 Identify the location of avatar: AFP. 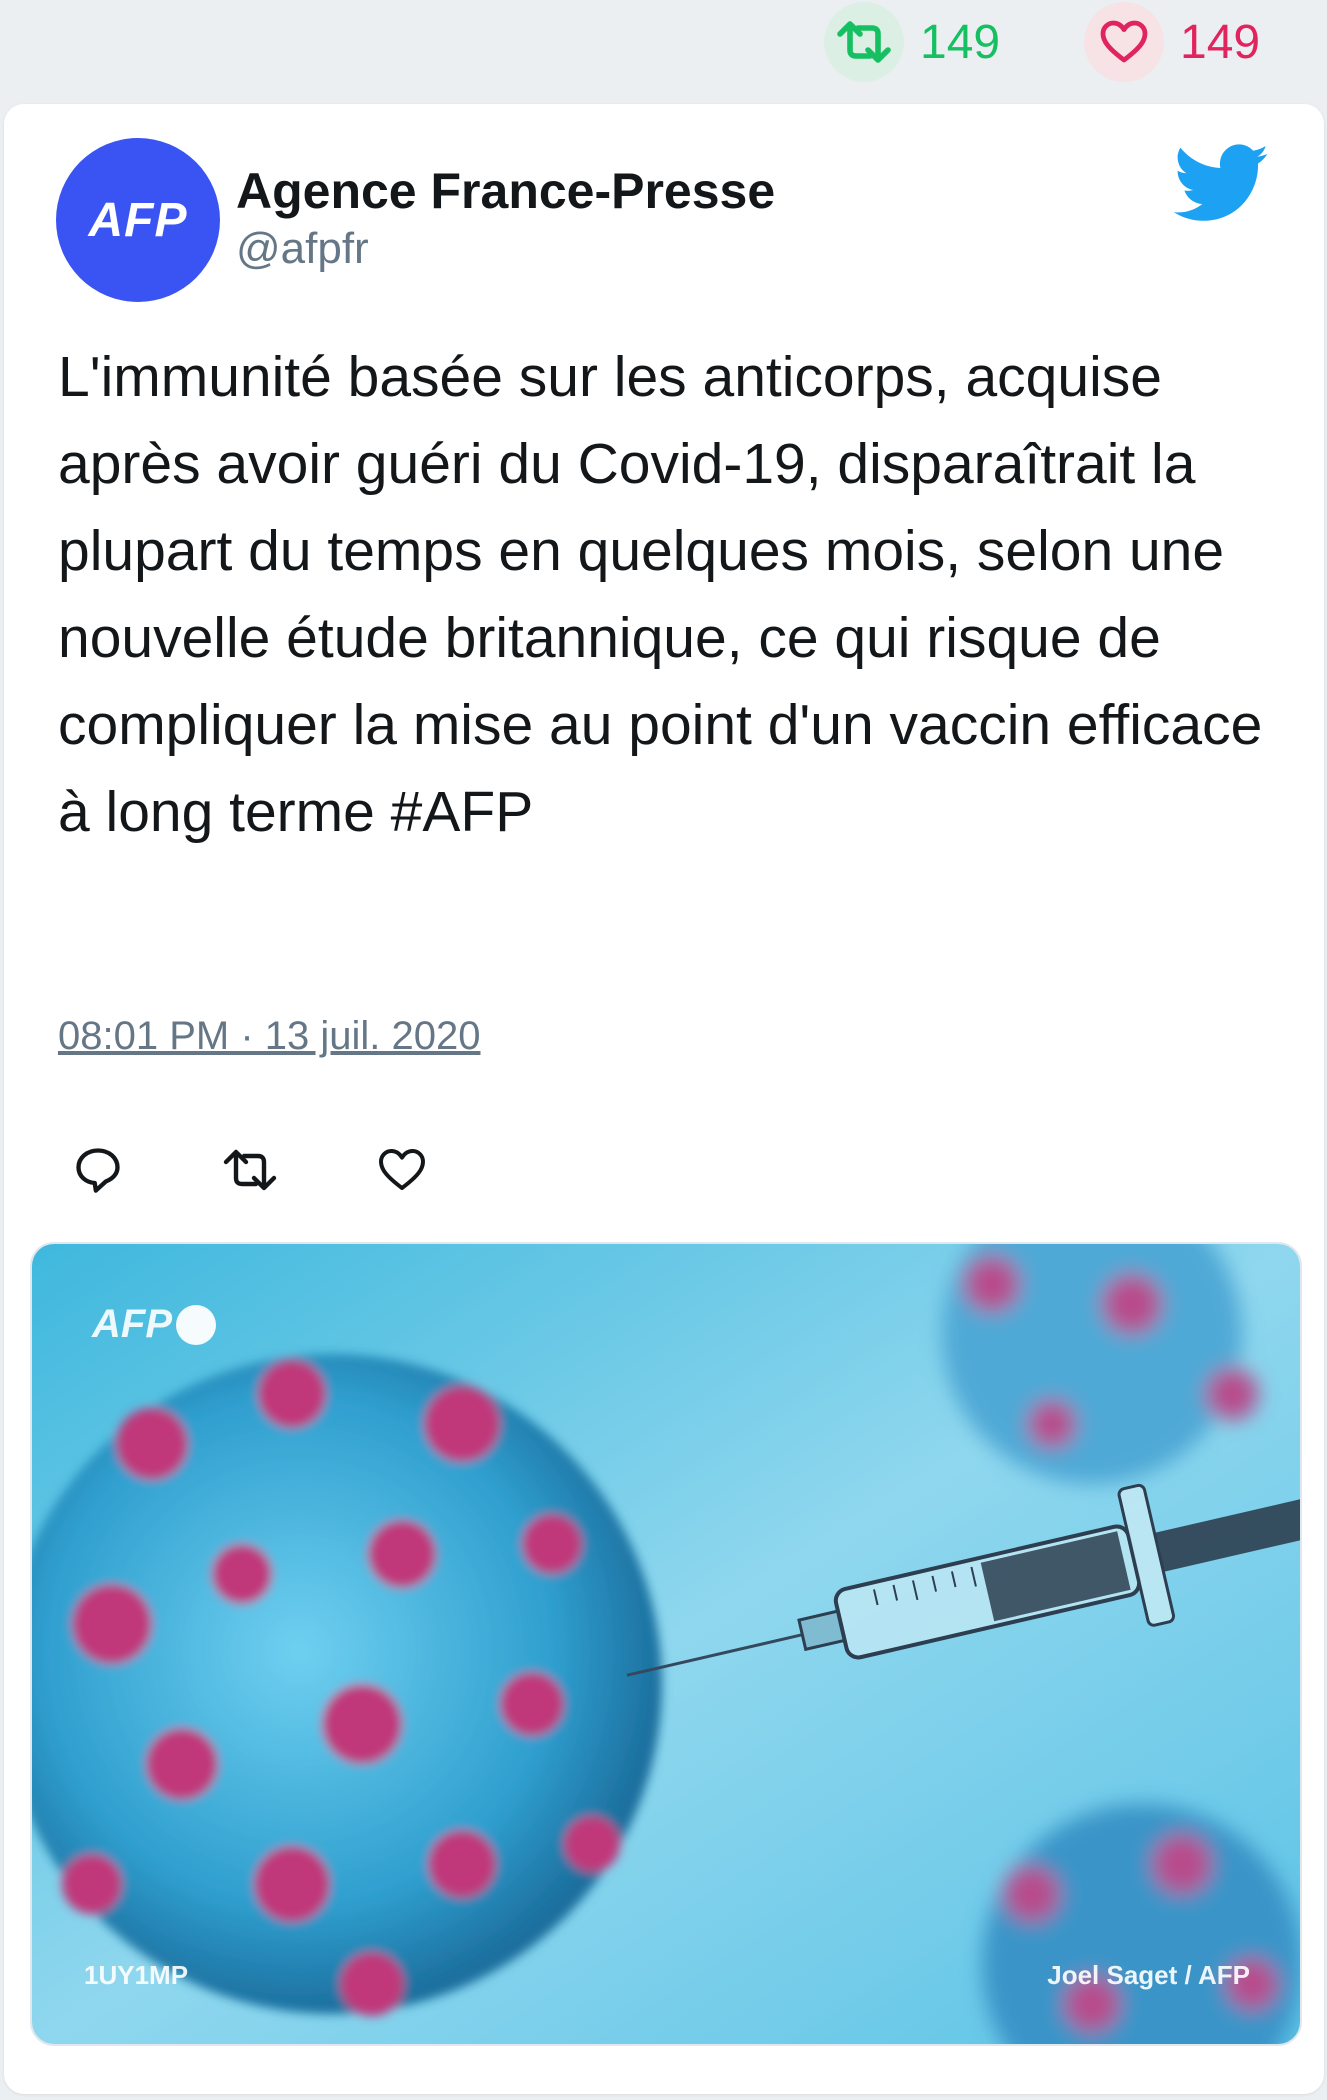
(138, 220).